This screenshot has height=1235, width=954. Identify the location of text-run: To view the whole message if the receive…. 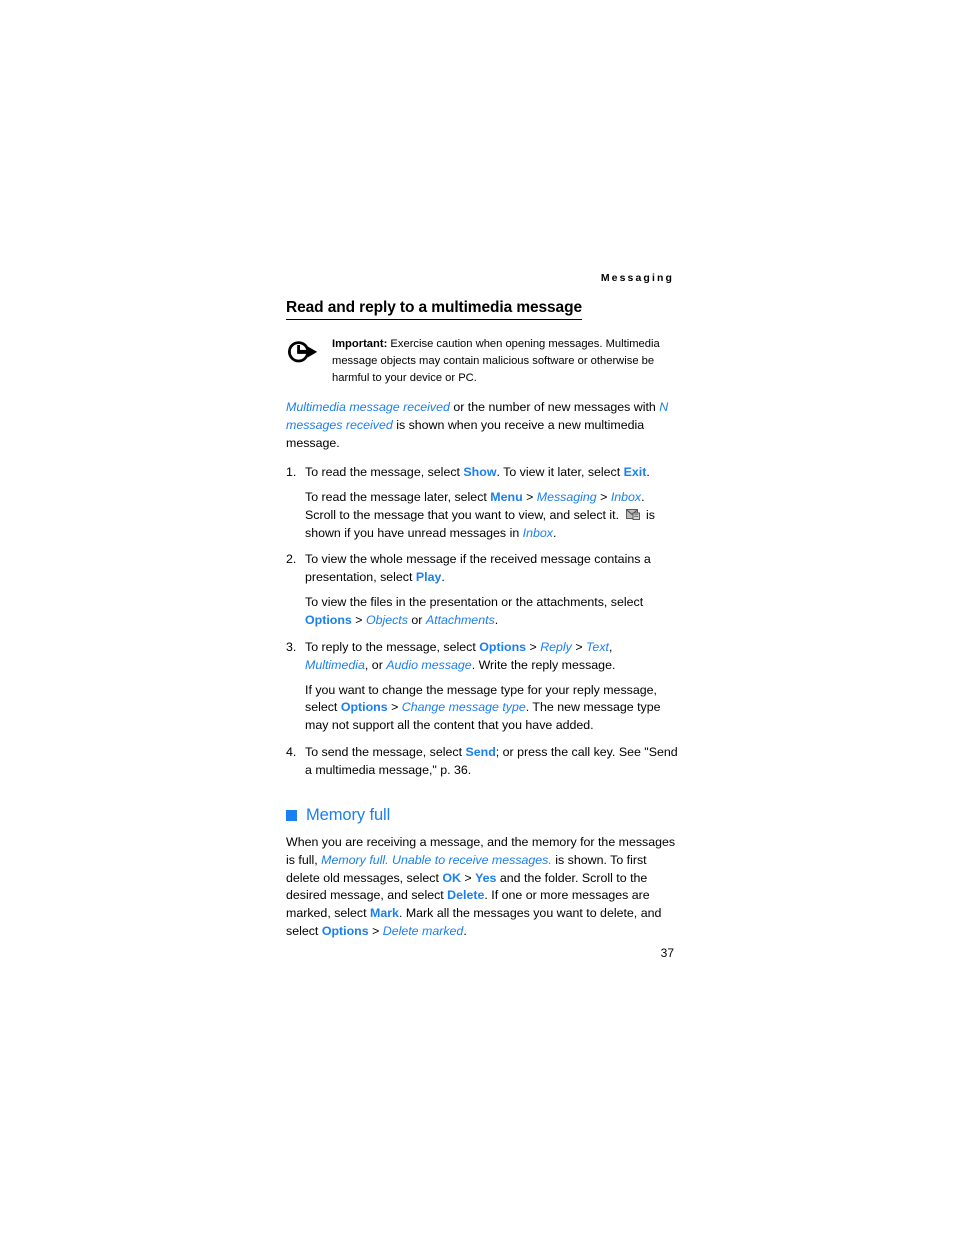
(478, 568).